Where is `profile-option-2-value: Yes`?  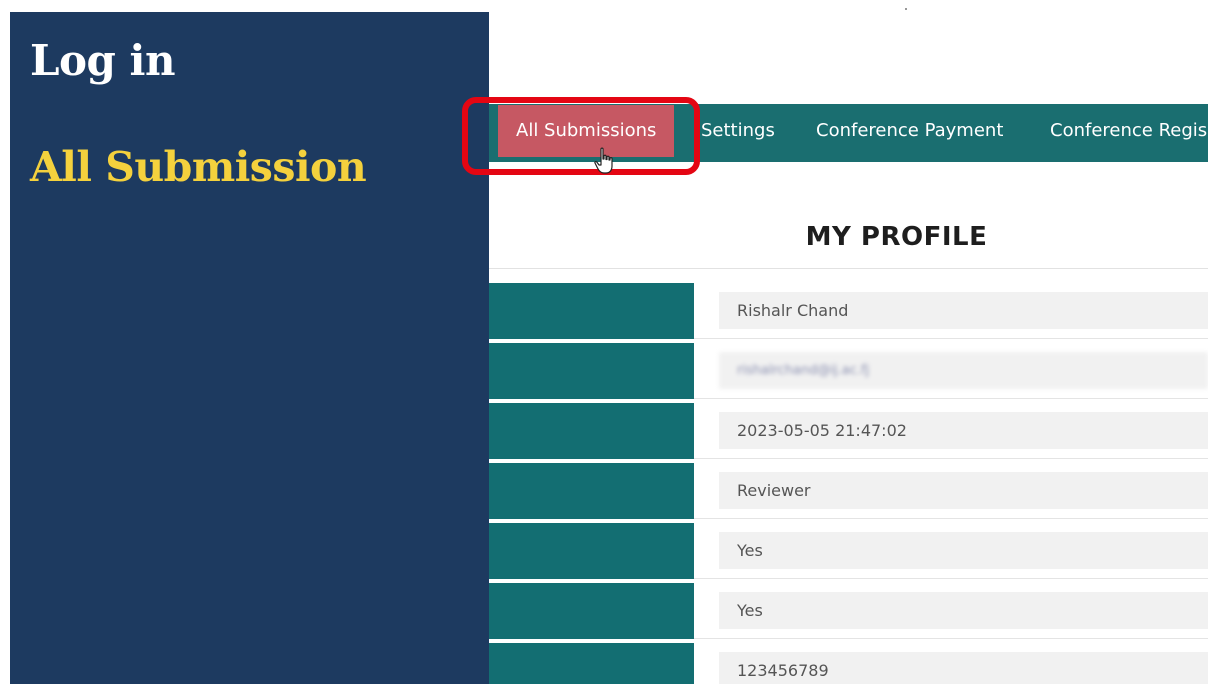
profile-option-2-value: Yes is located at coordinates (963, 610).